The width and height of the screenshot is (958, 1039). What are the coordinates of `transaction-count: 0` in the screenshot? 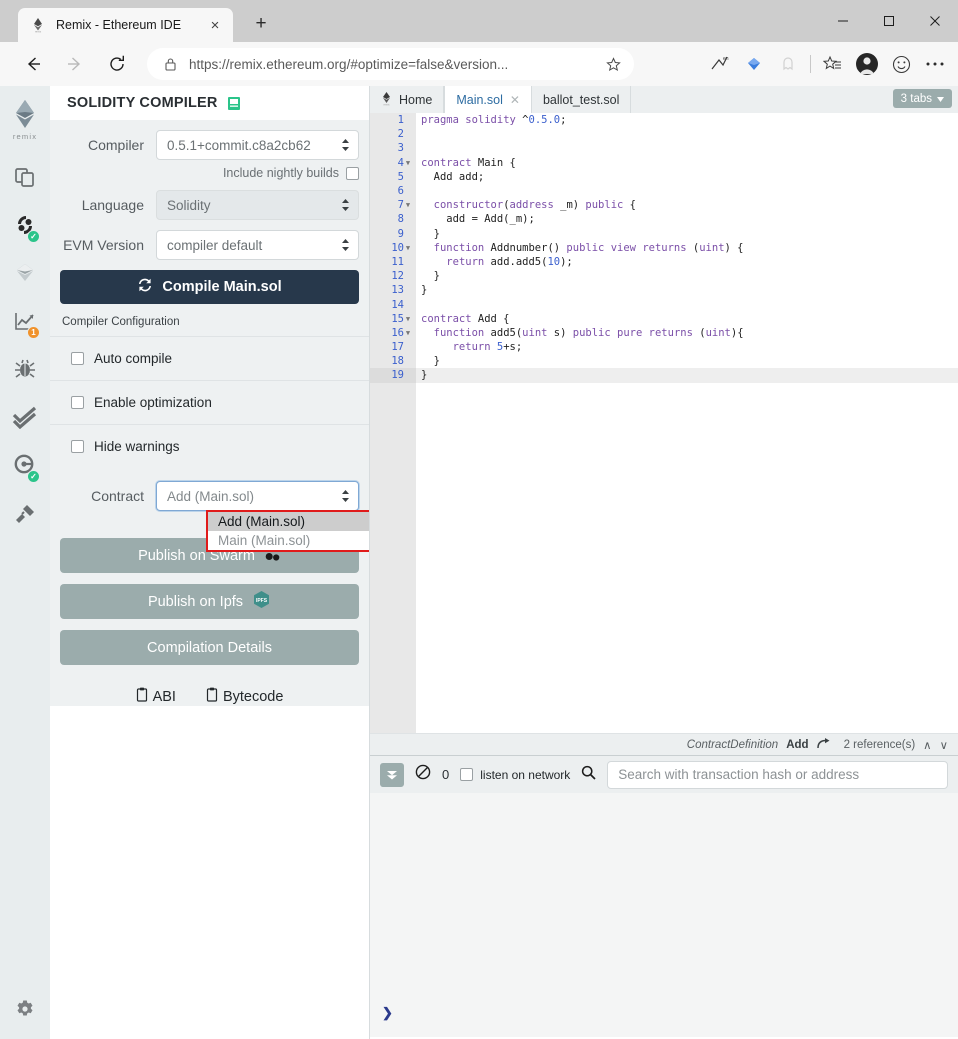 It's located at (446, 774).